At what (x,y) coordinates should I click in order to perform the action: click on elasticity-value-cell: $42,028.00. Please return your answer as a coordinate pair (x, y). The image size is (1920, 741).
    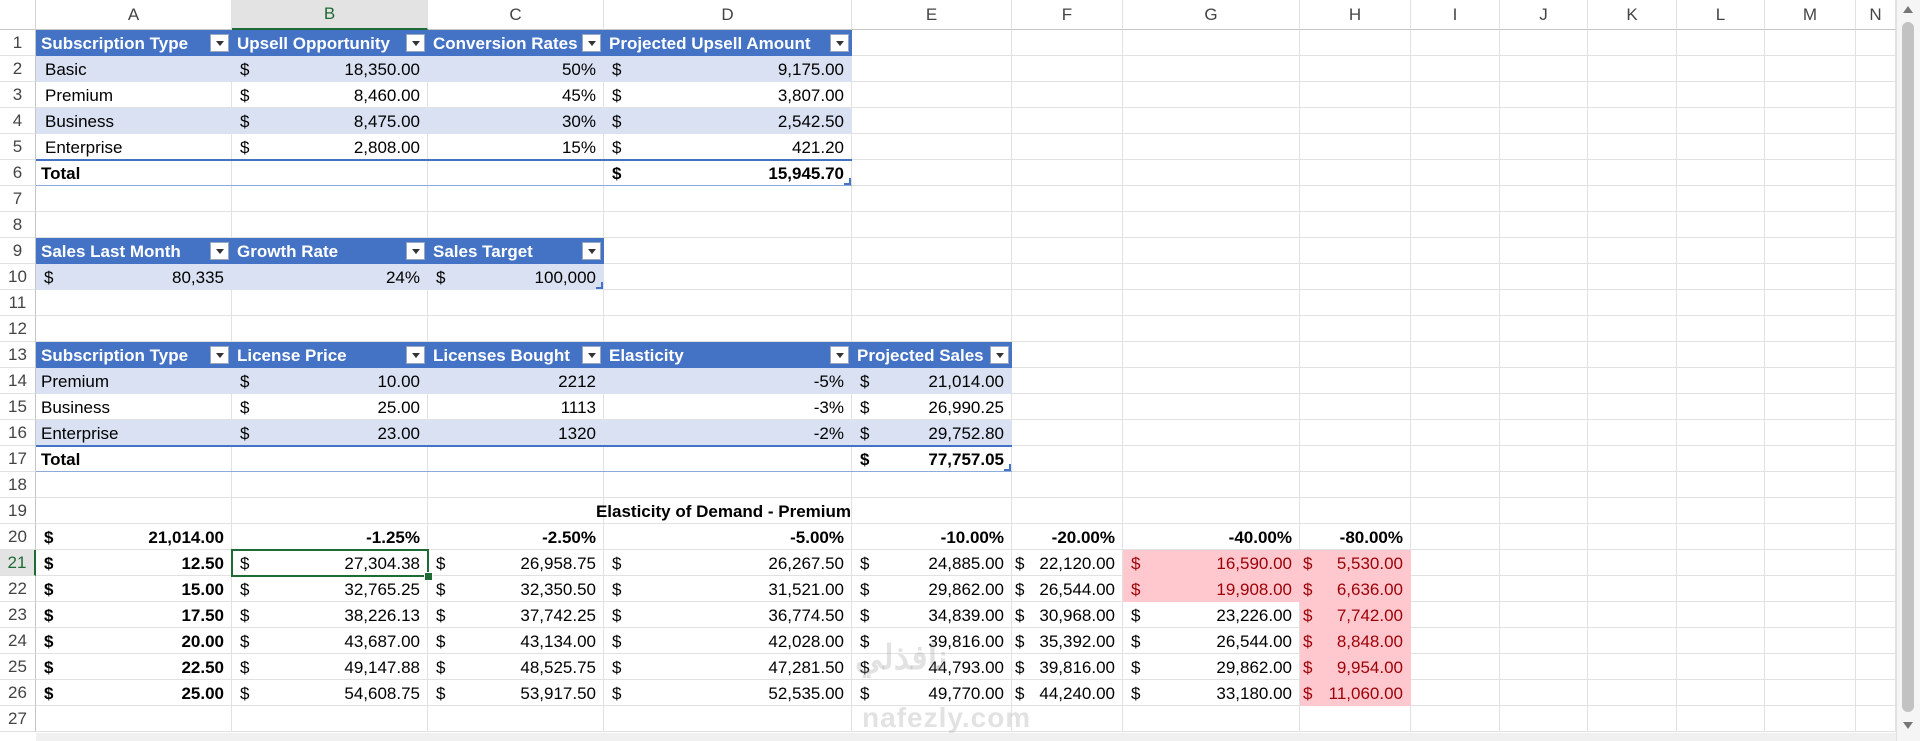
    Looking at the image, I should click on (728, 641).